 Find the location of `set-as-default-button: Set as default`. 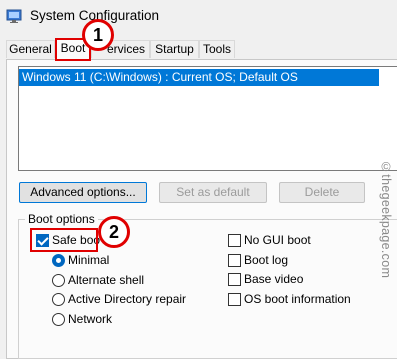

set-as-default-button: Set as default is located at coordinates (213, 192).